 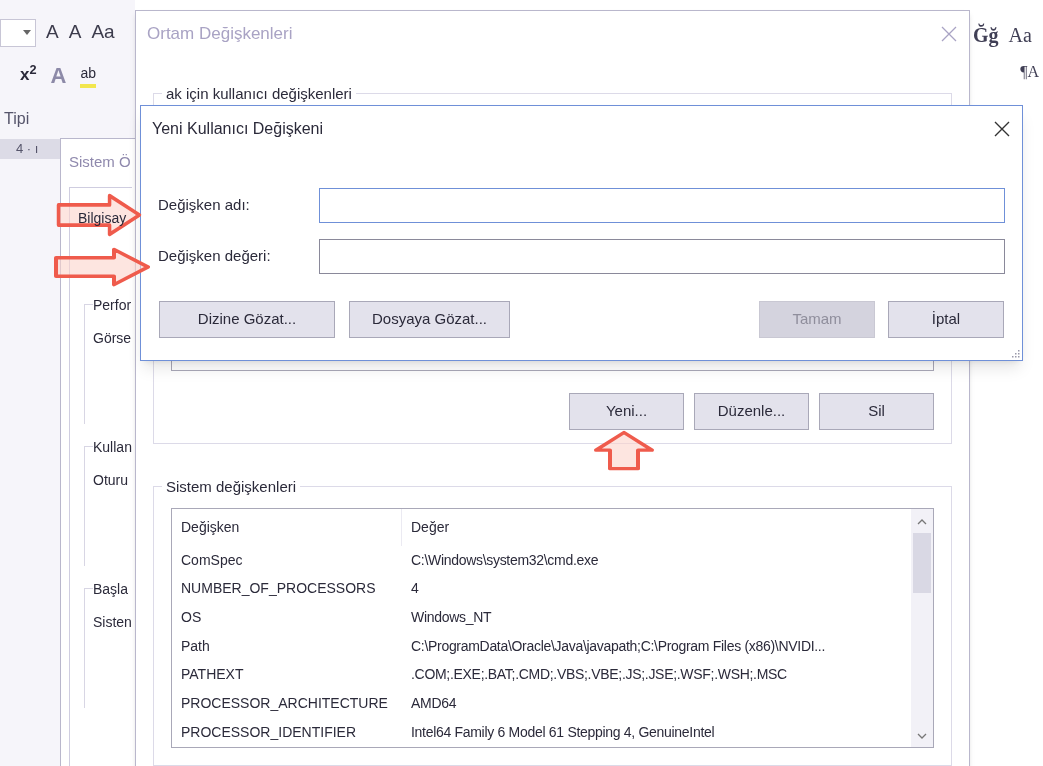 What do you see at coordinates (204, 205) in the screenshot?
I see `field-label: Değişken adı:` at bounding box center [204, 205].